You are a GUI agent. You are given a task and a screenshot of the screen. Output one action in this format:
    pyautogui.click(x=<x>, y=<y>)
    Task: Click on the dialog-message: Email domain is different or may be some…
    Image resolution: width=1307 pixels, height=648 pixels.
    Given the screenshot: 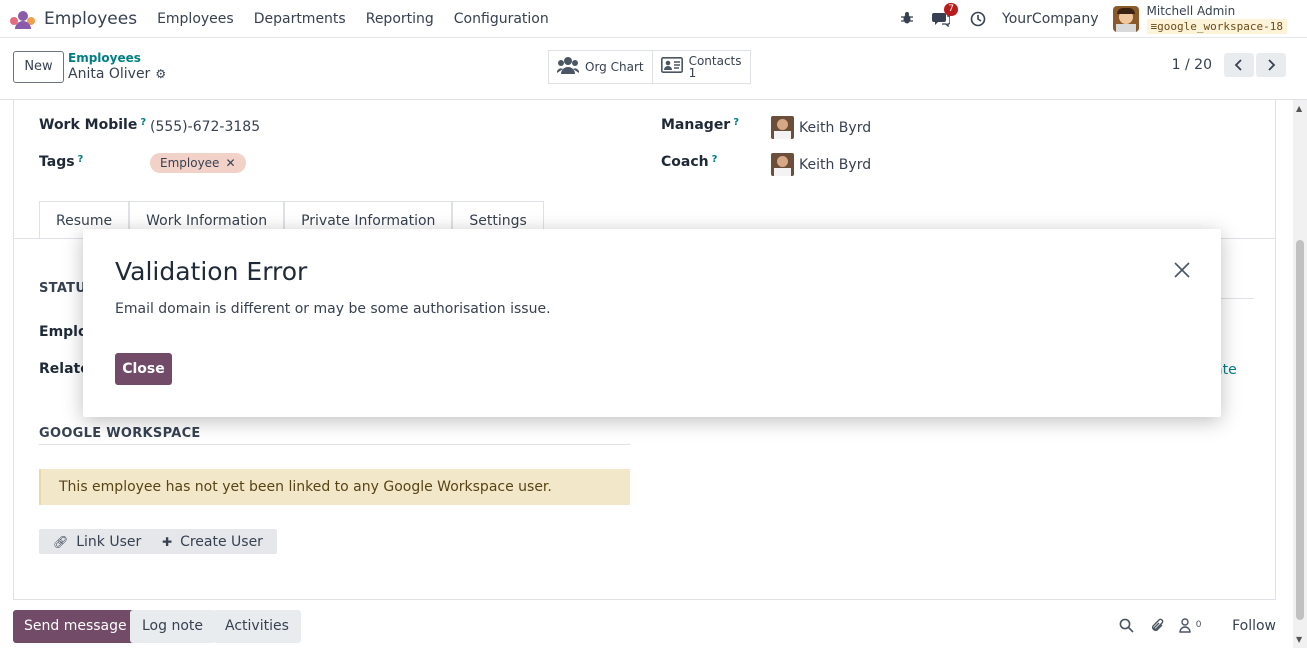 What is the action you would take?
    pyautogui.click(x=333, y=309)
    